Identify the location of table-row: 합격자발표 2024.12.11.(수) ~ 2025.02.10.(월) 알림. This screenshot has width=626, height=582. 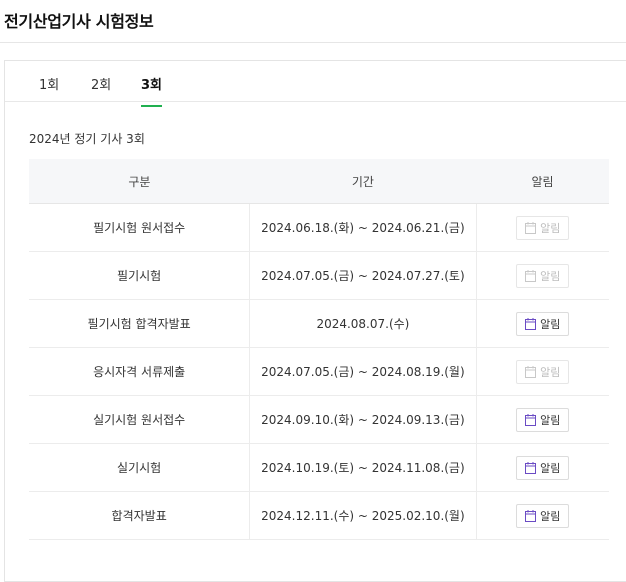
(319, 515).